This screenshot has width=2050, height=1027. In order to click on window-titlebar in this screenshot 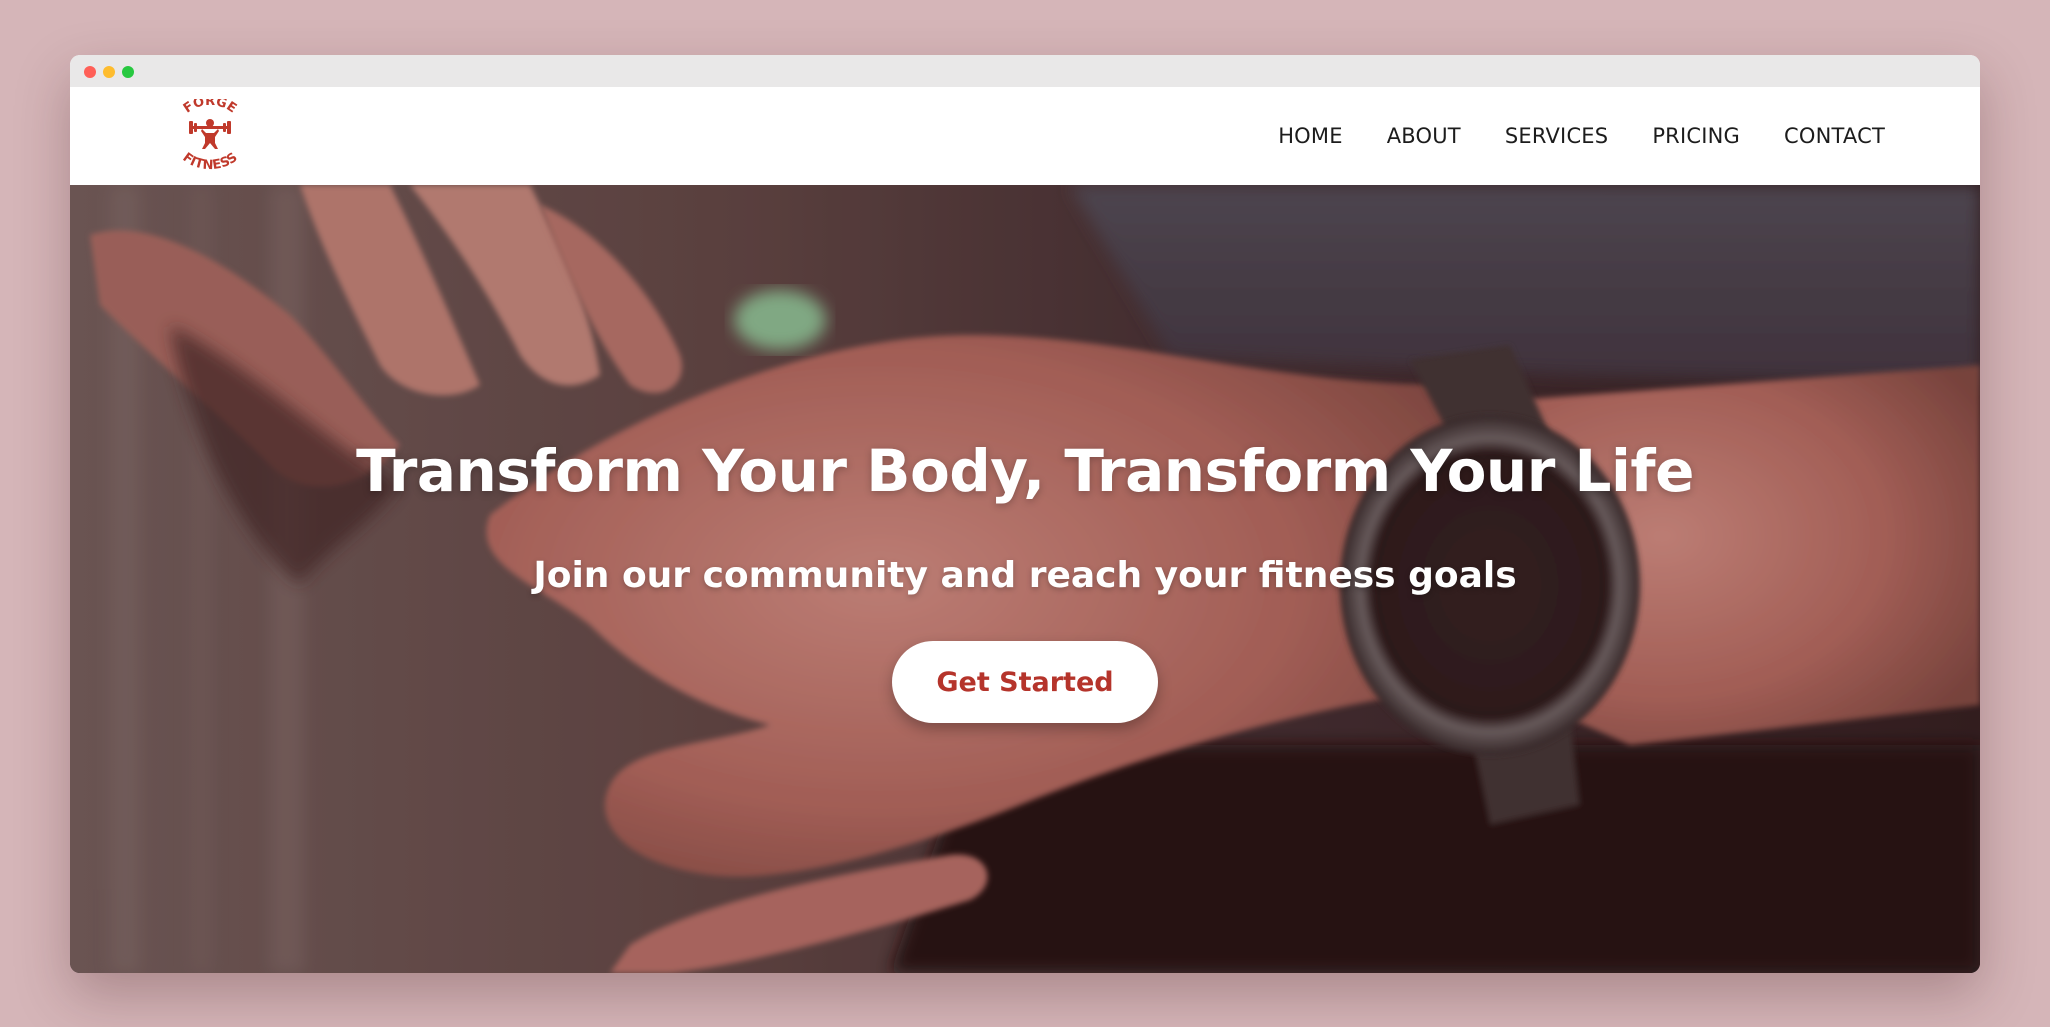, I will do `click(1025, 71)`.